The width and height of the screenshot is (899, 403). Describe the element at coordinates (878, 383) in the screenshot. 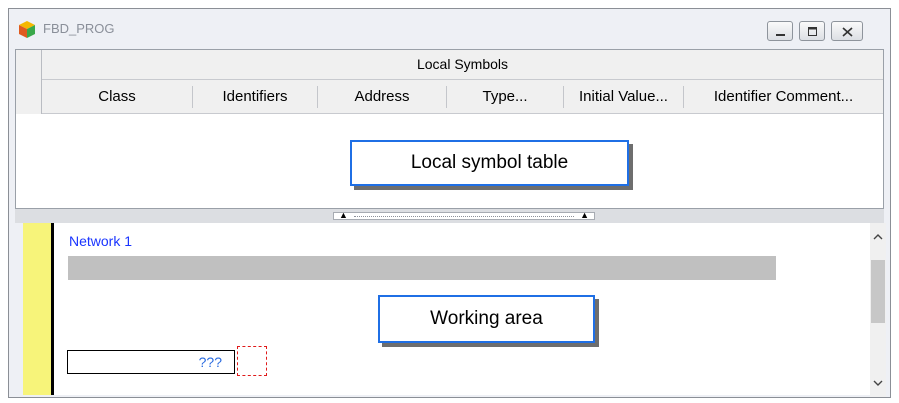

I see `chevron-down-icon` at that location.